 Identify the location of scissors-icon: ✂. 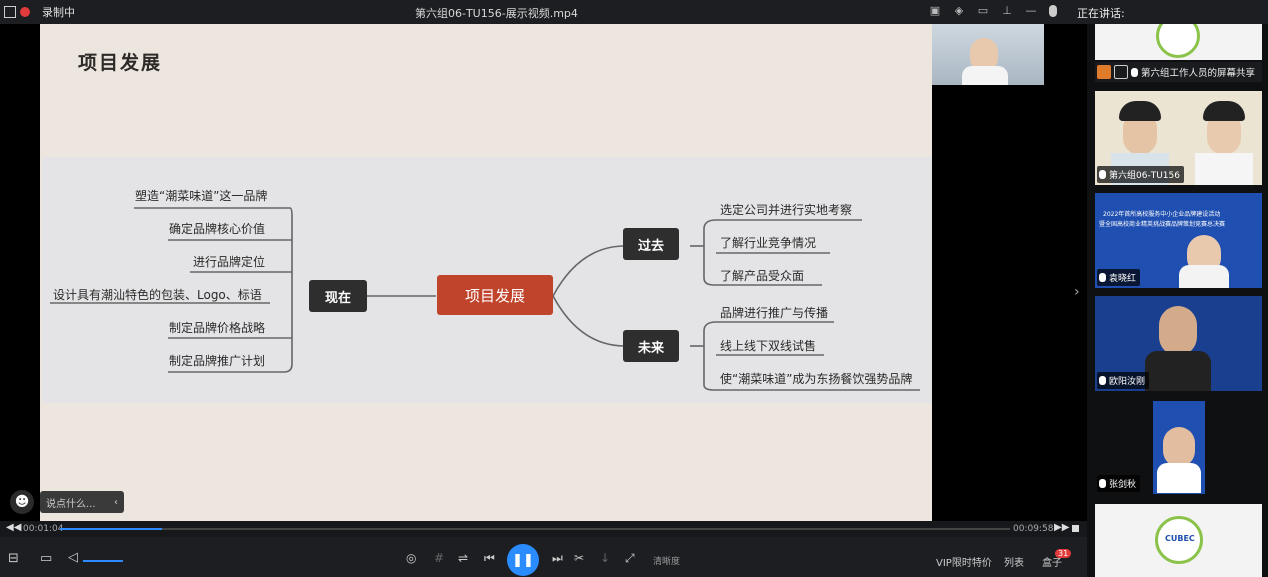
(579, 558).